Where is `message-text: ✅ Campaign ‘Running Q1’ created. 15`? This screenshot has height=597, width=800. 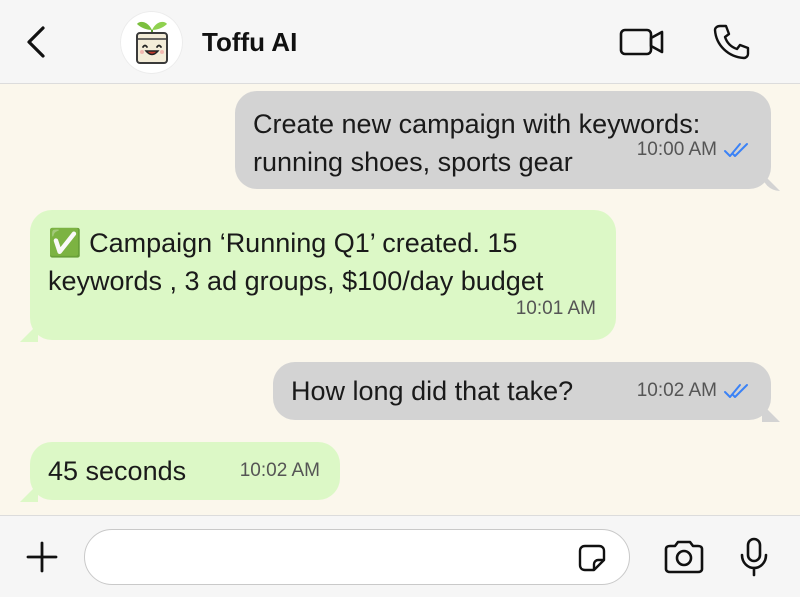 message-text: ✅ Campaign ‘Running Q1’ created. 15 is located at coordinates (283, 243).